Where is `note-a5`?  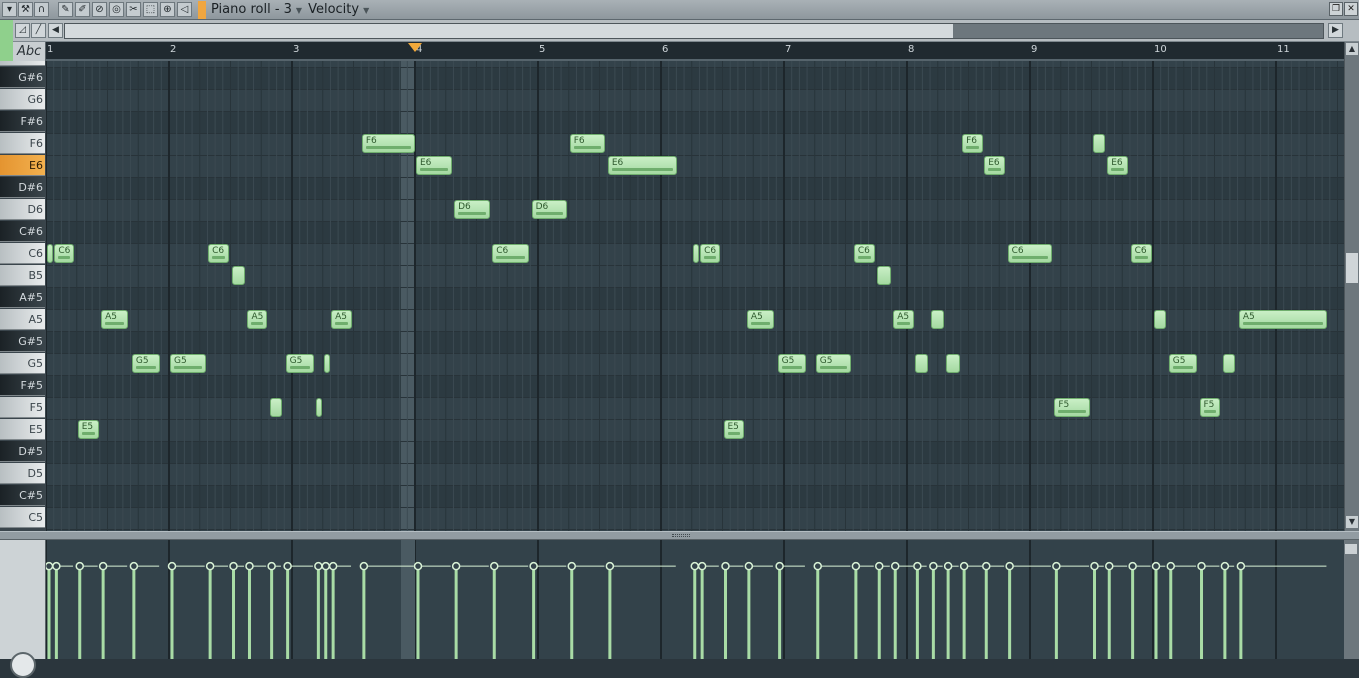
note-a5 is located at coordinates (937, 319).